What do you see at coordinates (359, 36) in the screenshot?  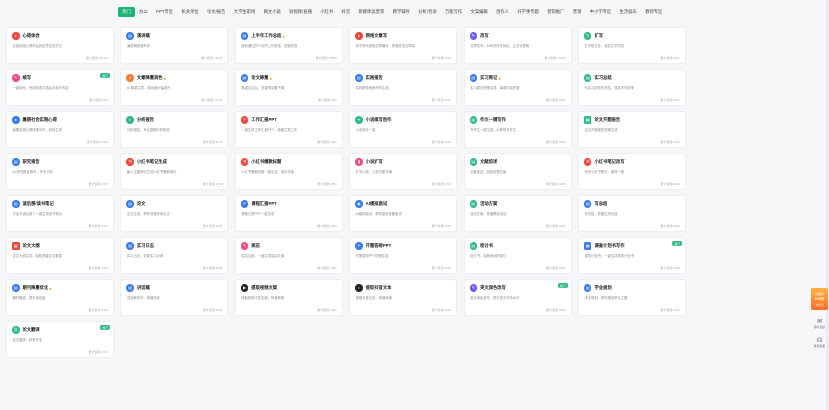 I see `flame-icon: ♦` at bounding box center [359, 36].